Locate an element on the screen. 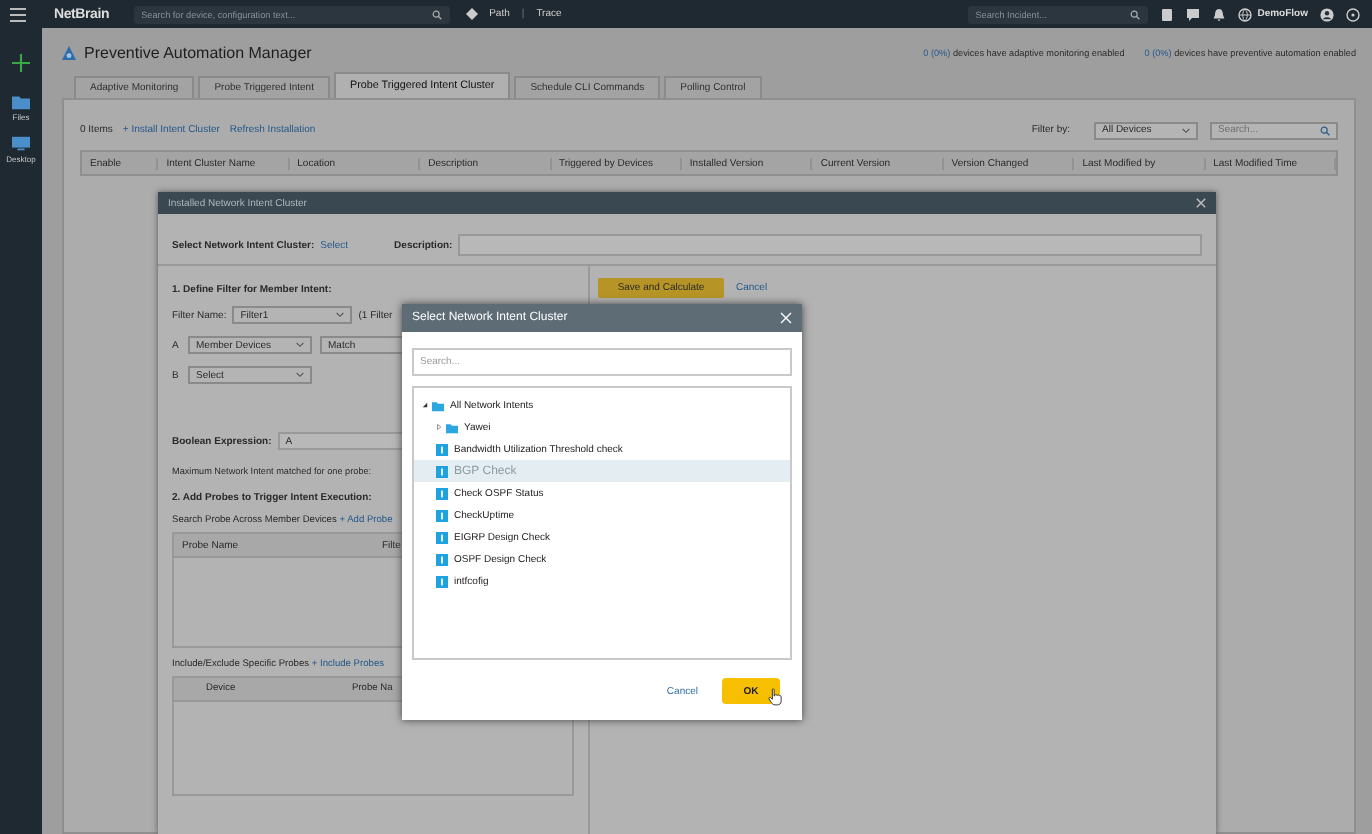 The height and width of the screenshot is (834, 1372). path-icon is located at coordinates (471, 14).